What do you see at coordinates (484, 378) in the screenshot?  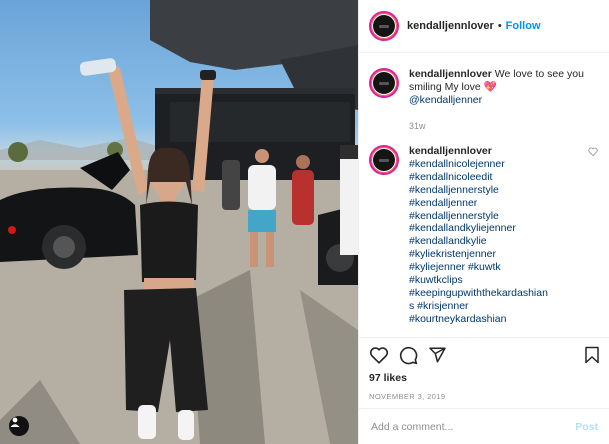 I see `like-count: 97 likes` at bounding box center [484, 378].